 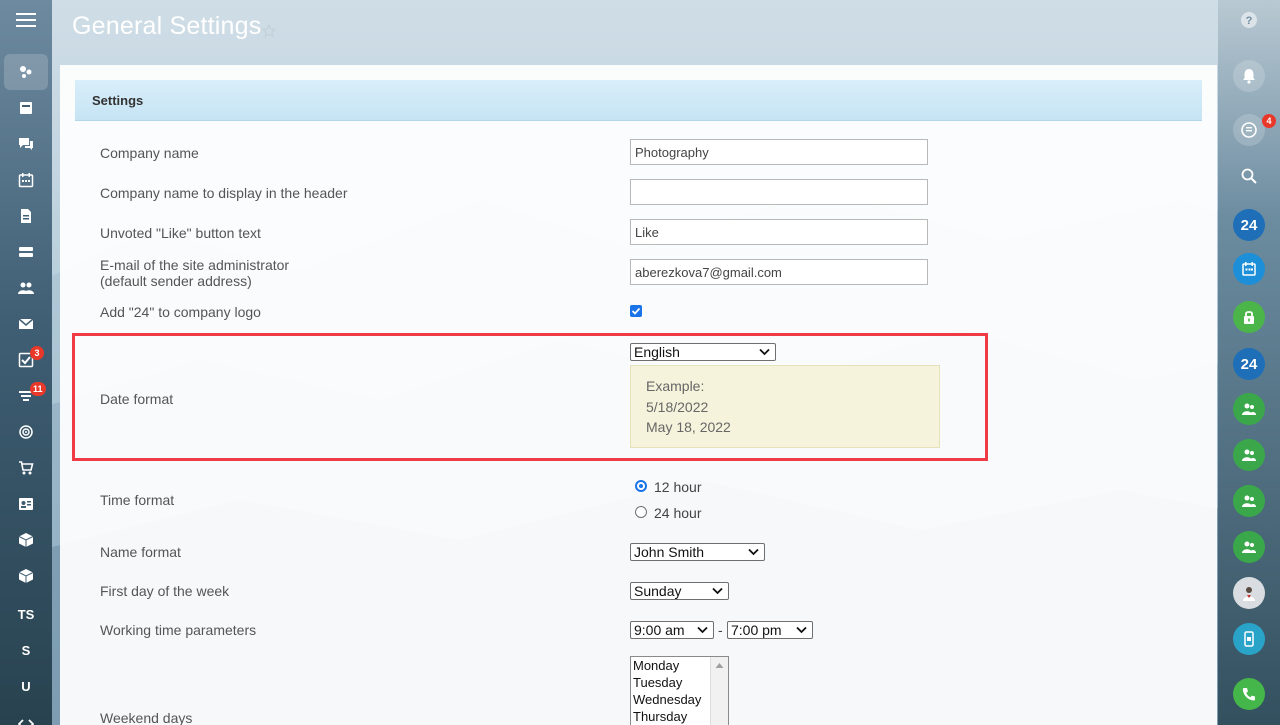 What do you see at coordinates (656, 665) in the screenshot?
I see `list-item: Monday` at bounding box center [656, 665].